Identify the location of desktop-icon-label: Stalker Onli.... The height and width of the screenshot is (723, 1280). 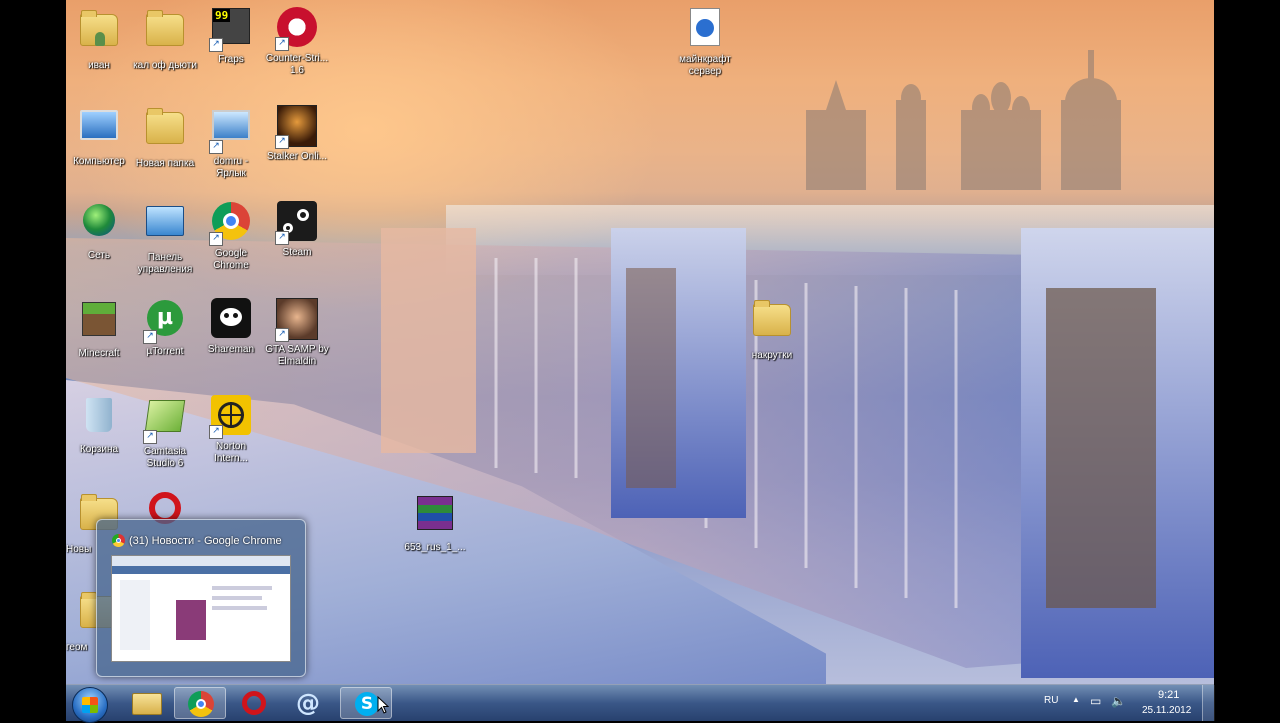
(297, 156).